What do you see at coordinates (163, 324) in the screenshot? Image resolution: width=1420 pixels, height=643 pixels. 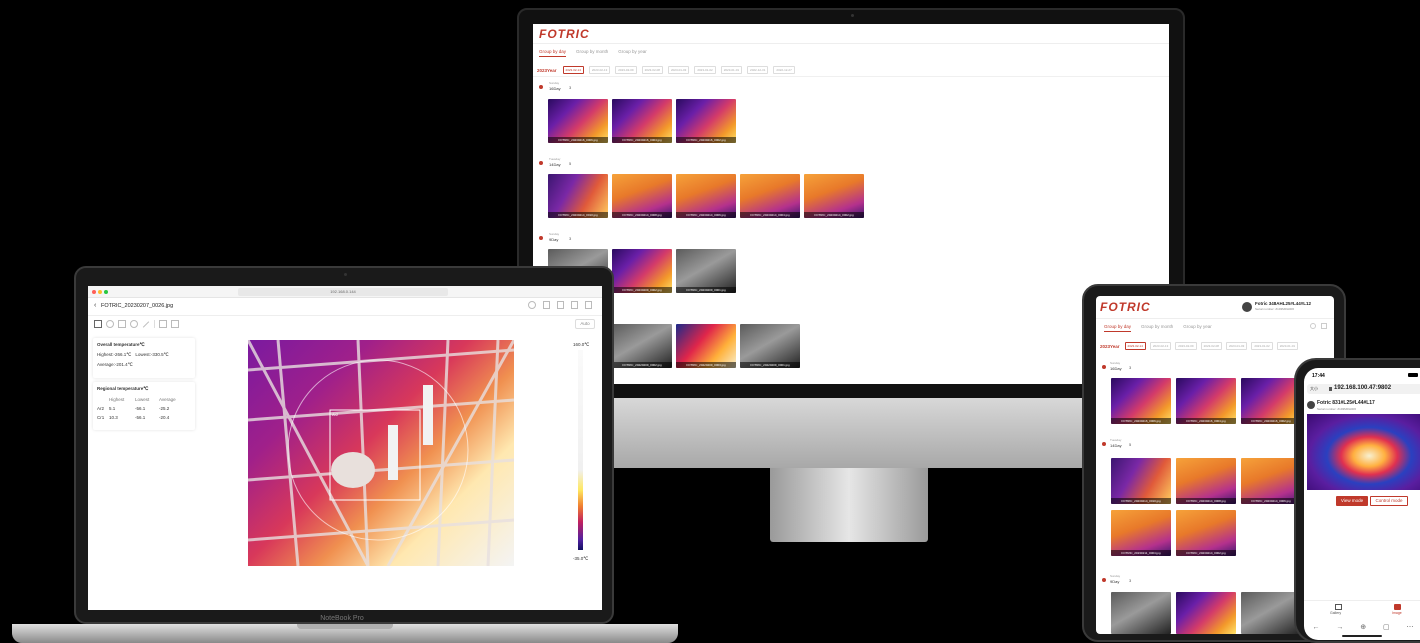 I see `save-tool-icon` at bounding box center [163, 324].